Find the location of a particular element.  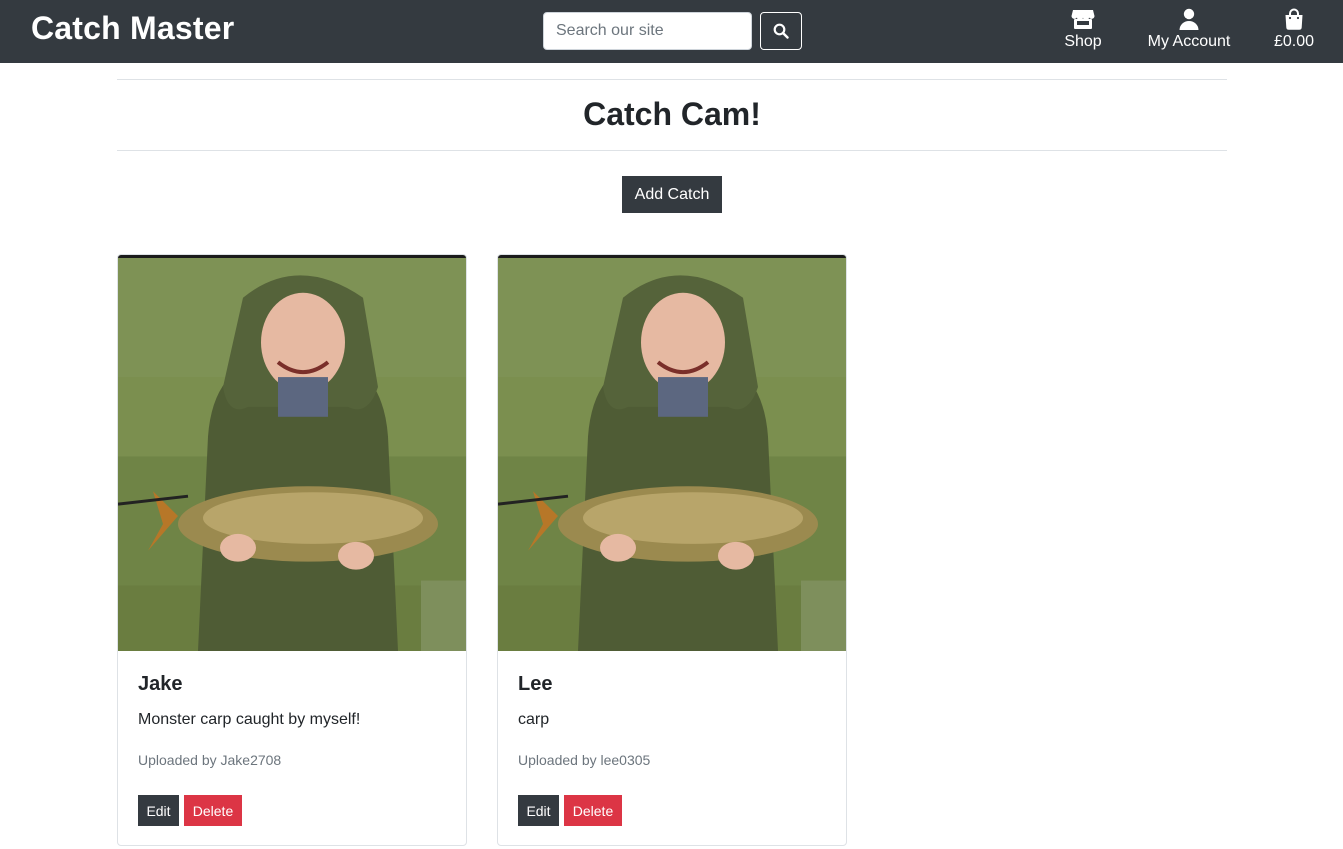

add-catch-button: Add Catch is located at coordinates (672, 194).